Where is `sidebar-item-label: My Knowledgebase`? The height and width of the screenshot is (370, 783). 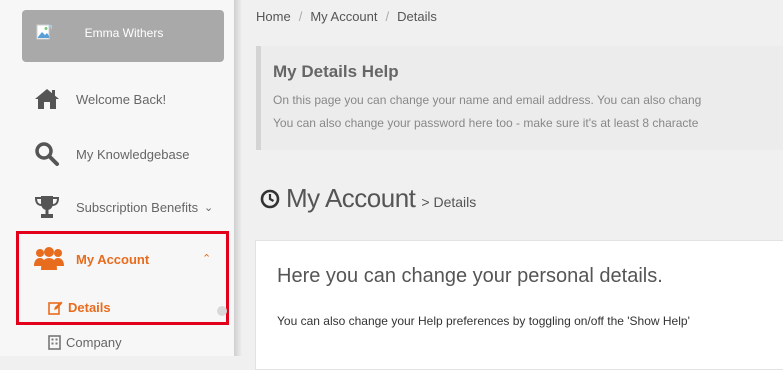 sidebar-item-label: My Knowledgebase is located at coordinates (133, 154).